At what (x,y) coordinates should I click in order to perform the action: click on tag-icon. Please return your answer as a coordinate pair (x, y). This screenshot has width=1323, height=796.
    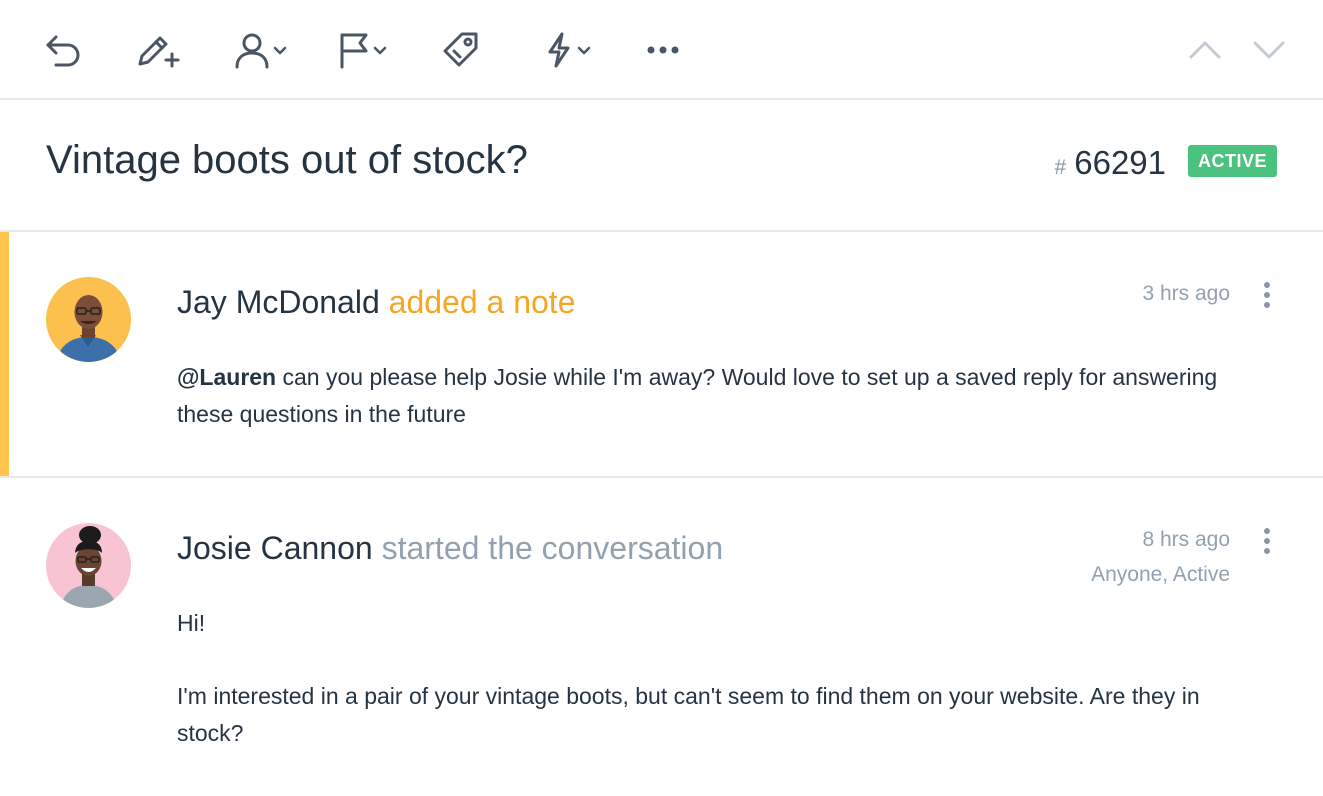
    Looking at the image, I should click on (460, 49).